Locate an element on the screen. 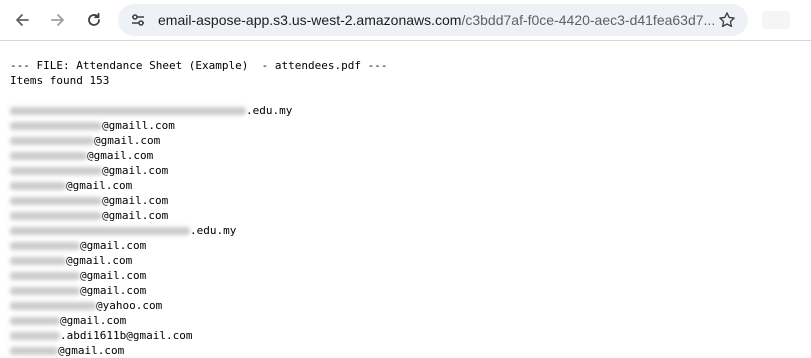 The height and width of the screenshot is (358, 811). email-entry: @yahoo.com is located at coordinates (407, 305).